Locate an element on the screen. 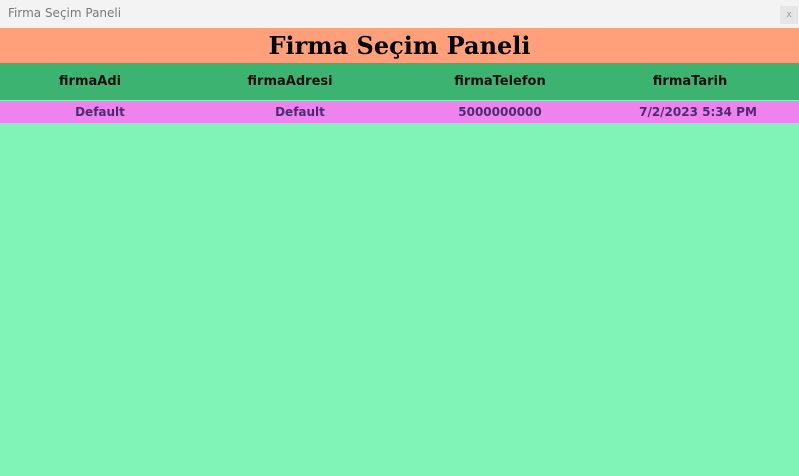  cell-firmaadresi: Default is located at coordinates (300, 112).